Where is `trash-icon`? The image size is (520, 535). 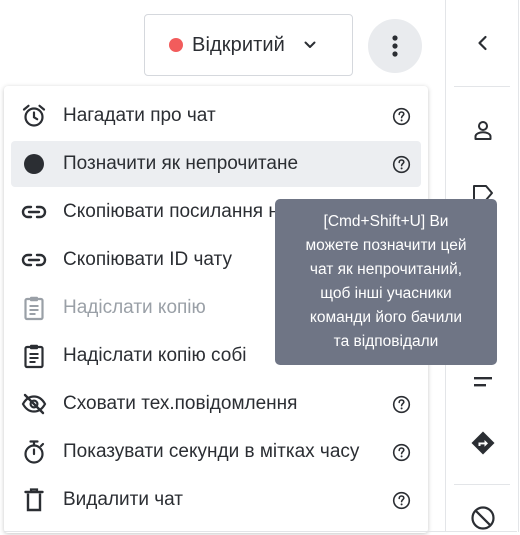
trash-icon is located at coordinates (34, 500).